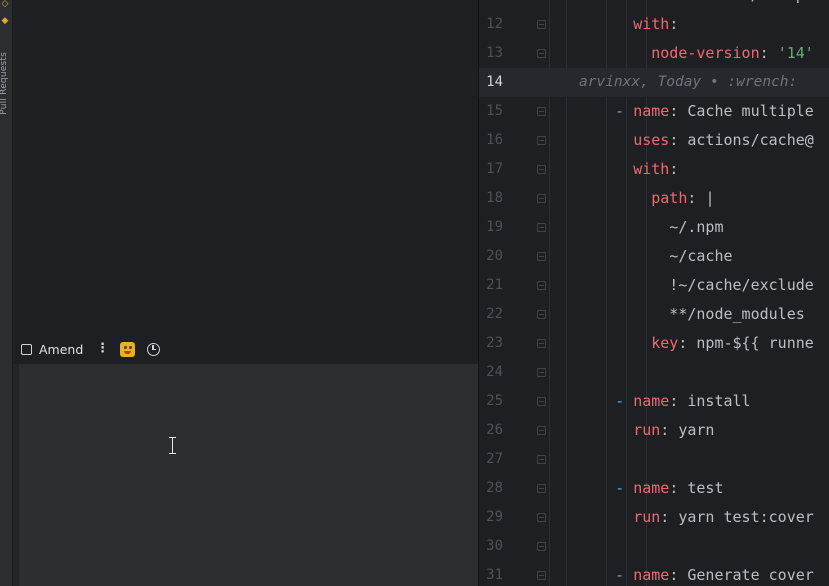  I want to click on code-text: run: yarn, so click(646, 430).